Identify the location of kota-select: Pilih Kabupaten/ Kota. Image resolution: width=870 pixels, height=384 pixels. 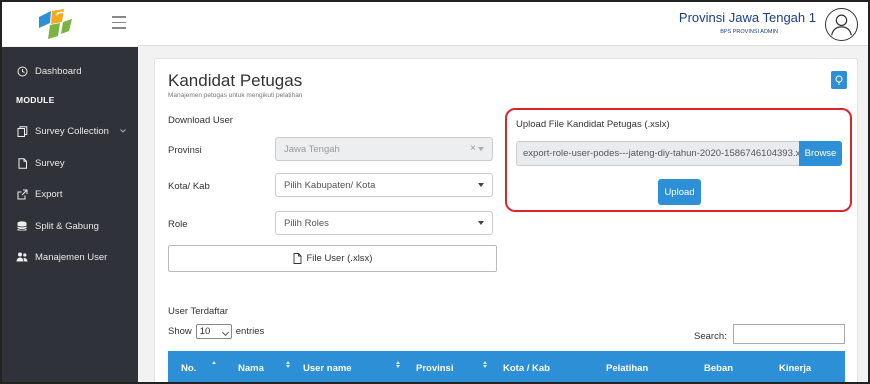
(384, 185).